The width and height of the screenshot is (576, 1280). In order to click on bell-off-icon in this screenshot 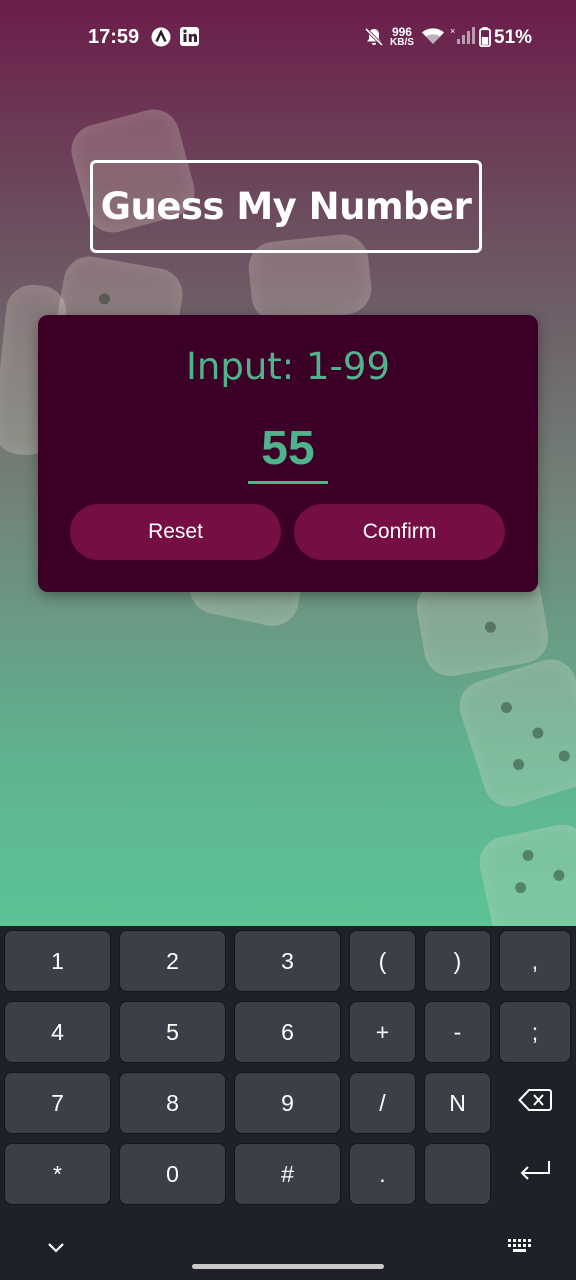, I will do `click(374, 40)`.